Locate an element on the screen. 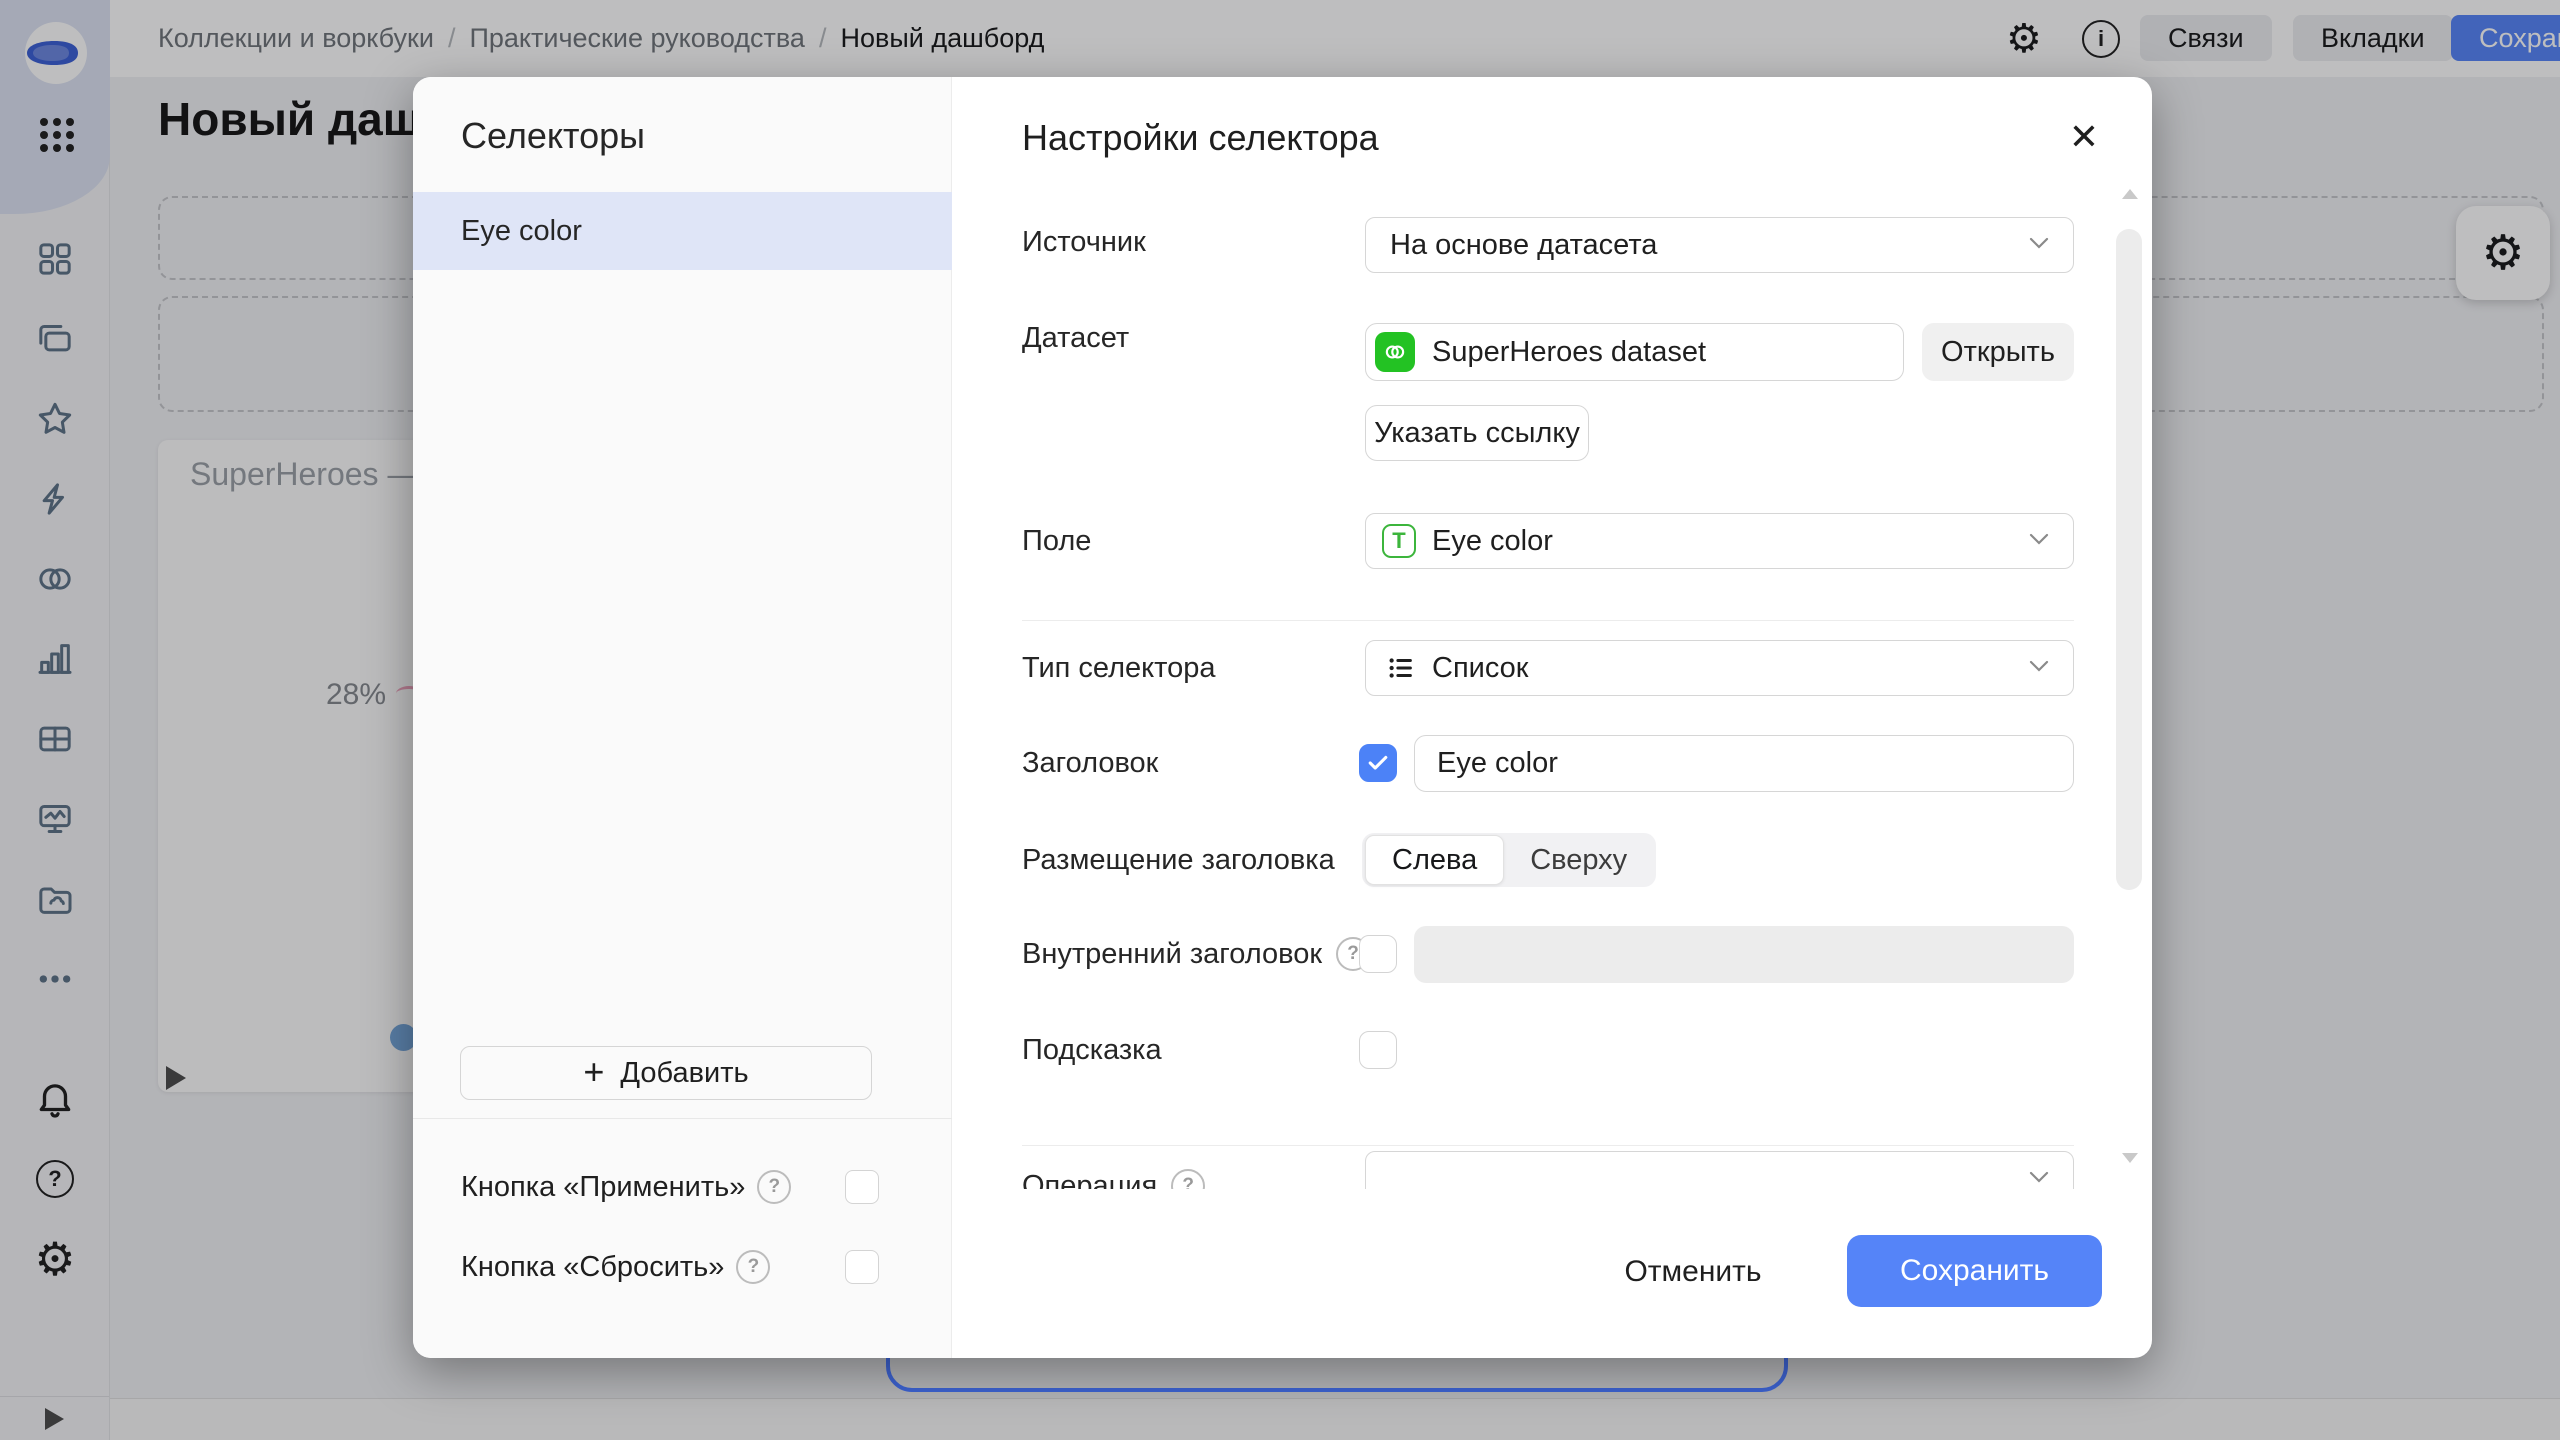 This screenshot has height=1440, width=2560. source-value: На основе датасета is located at coordinates (1524, 244).